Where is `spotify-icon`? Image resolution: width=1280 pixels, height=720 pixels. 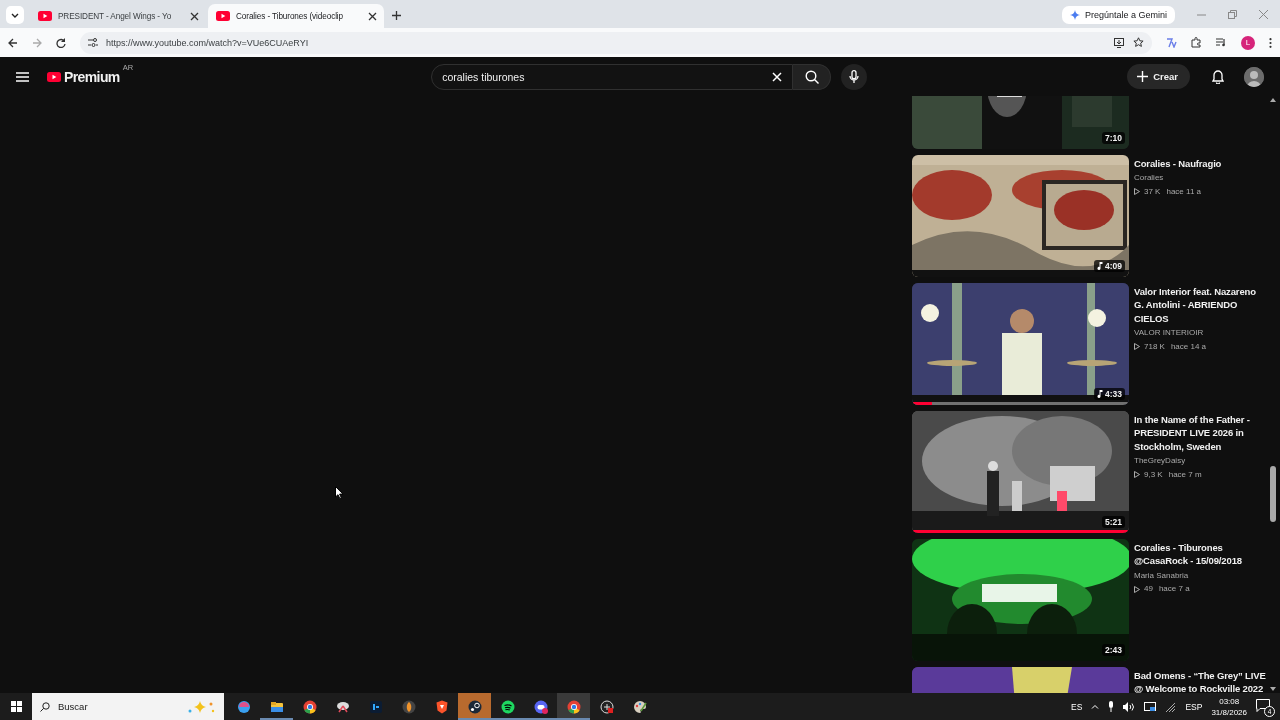 spotify-icon is located at coordinates (507, 706).